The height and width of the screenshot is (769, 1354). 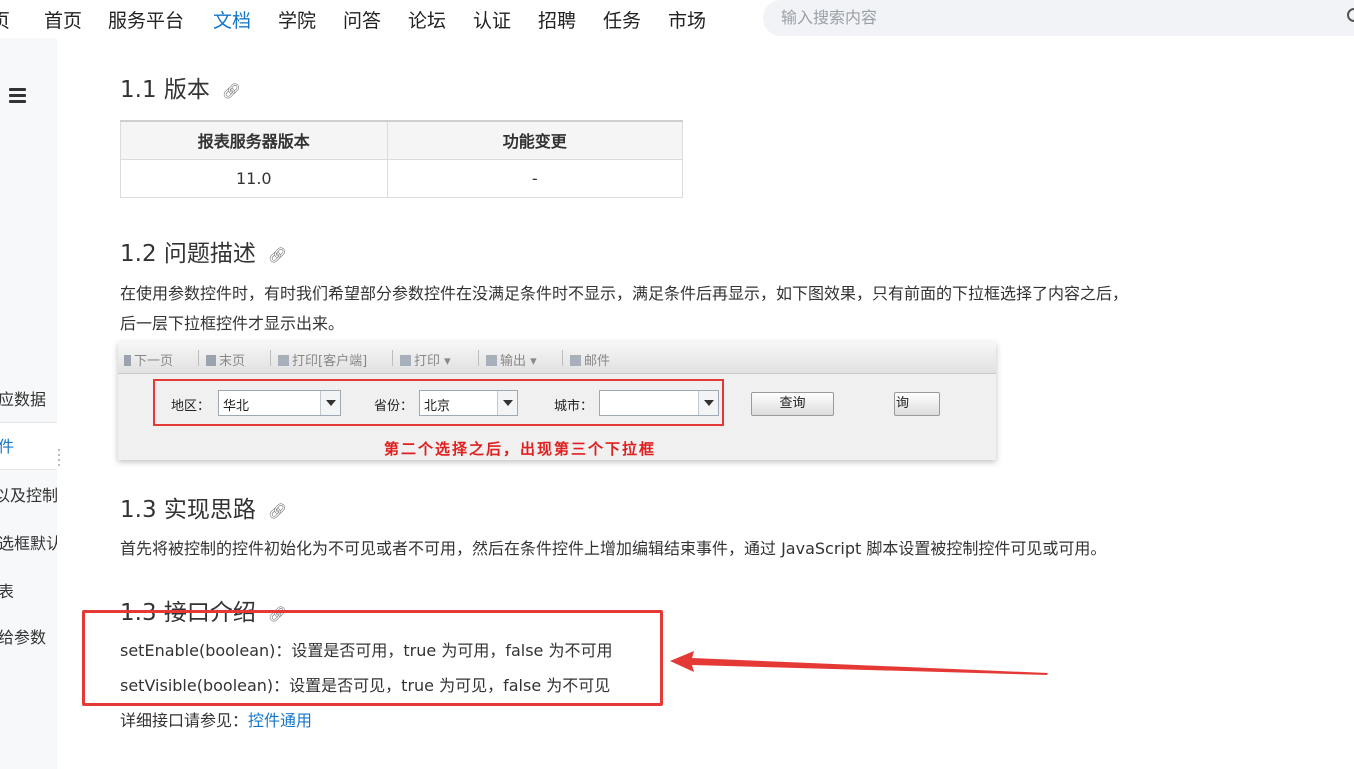 I want to click on city-combo, so click(x=659, y=403).